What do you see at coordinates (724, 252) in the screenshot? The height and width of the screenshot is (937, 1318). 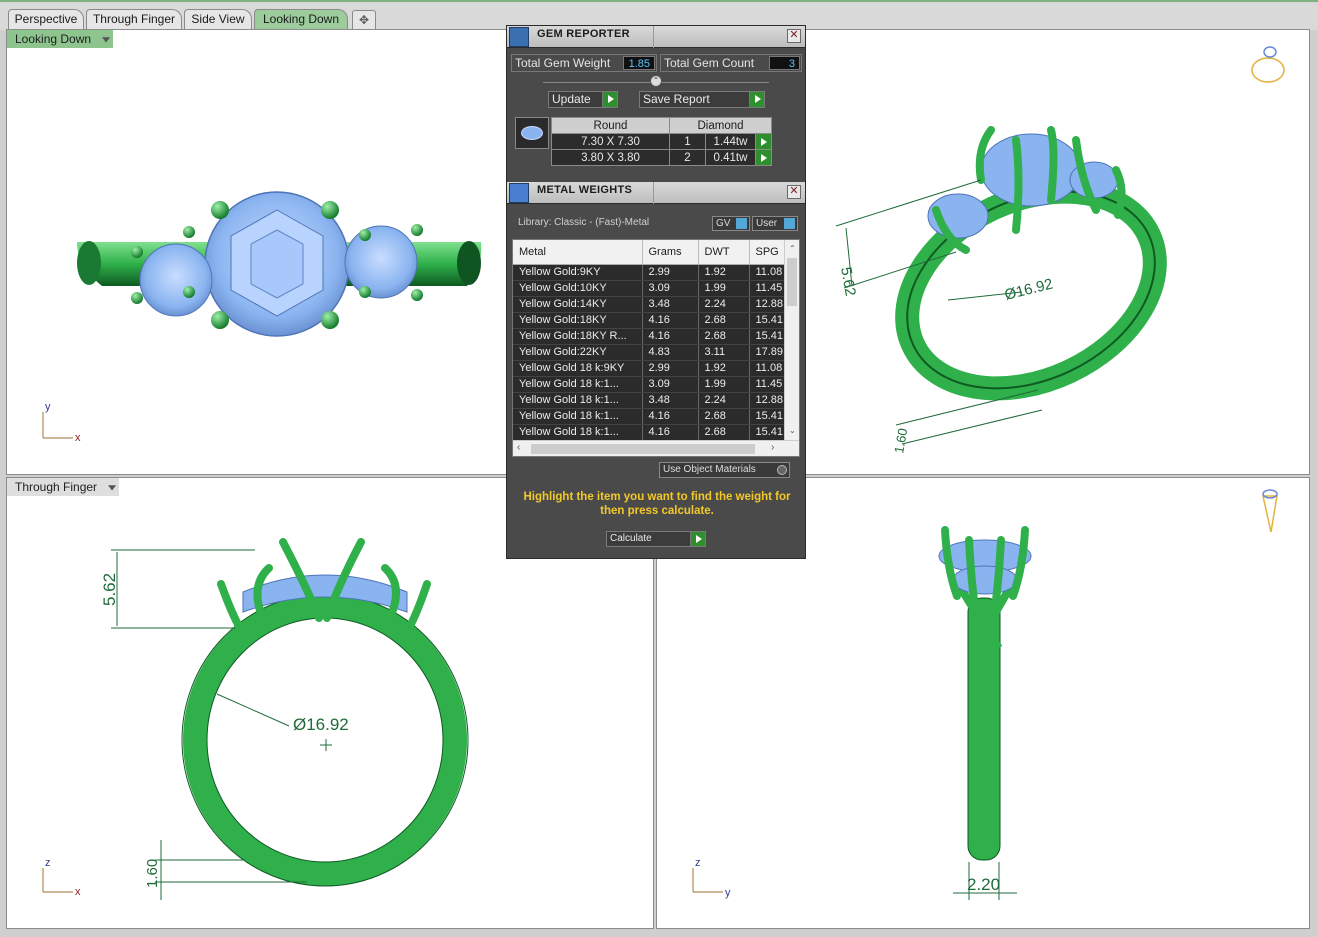 I see `dwt-column-header: DWT` at bounding box center [724, 252].